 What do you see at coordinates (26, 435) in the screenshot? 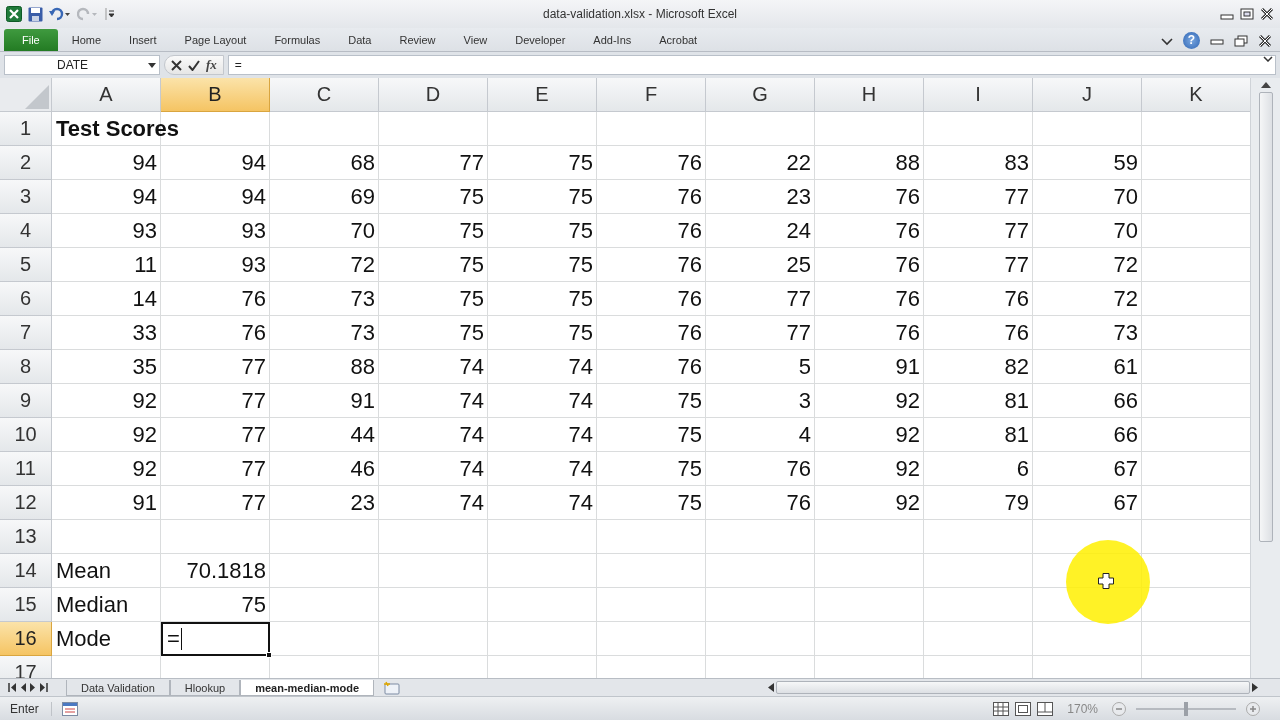
I see `row-header: 10` at bounding box center [26, 435].